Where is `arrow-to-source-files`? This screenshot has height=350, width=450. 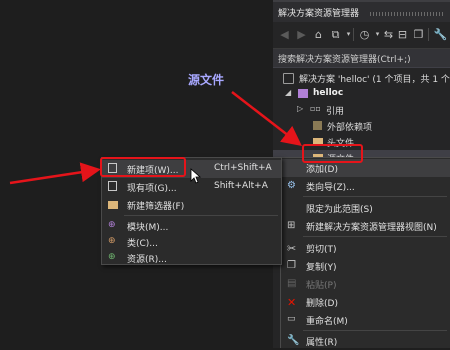
arrow-to-source-files is located at coordinates (266, 119).